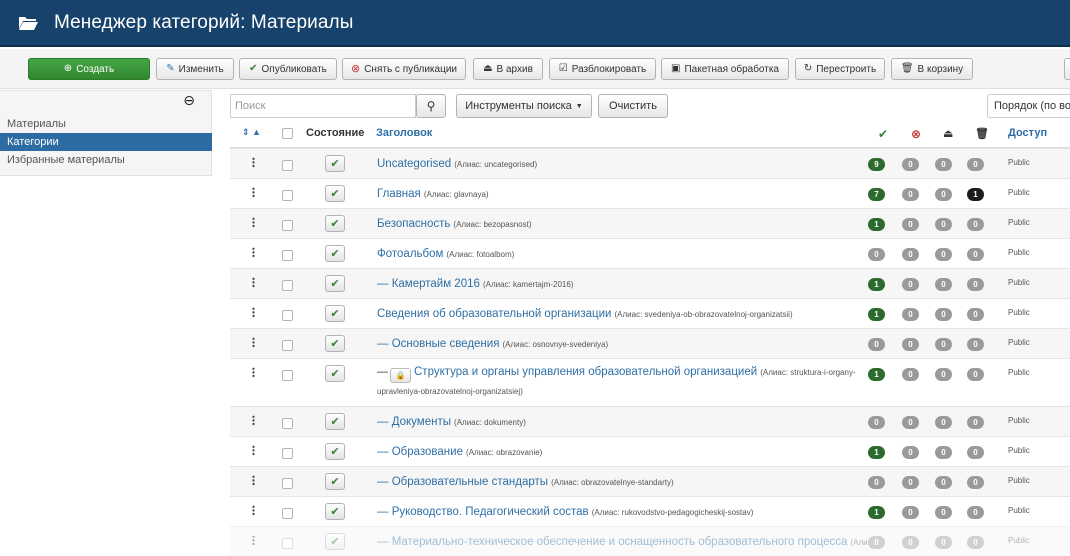  What do you see at coordinates (431, 106) in the screenshot?
I see `search-button: ⚲` at bounding box center [431, 106].